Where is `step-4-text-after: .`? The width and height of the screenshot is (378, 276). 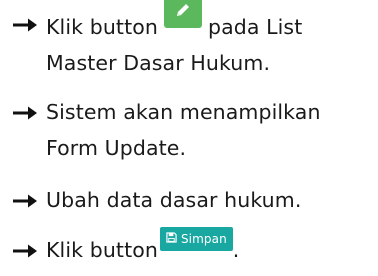
step-4-text-after: . is located at coordinates (236, 250).